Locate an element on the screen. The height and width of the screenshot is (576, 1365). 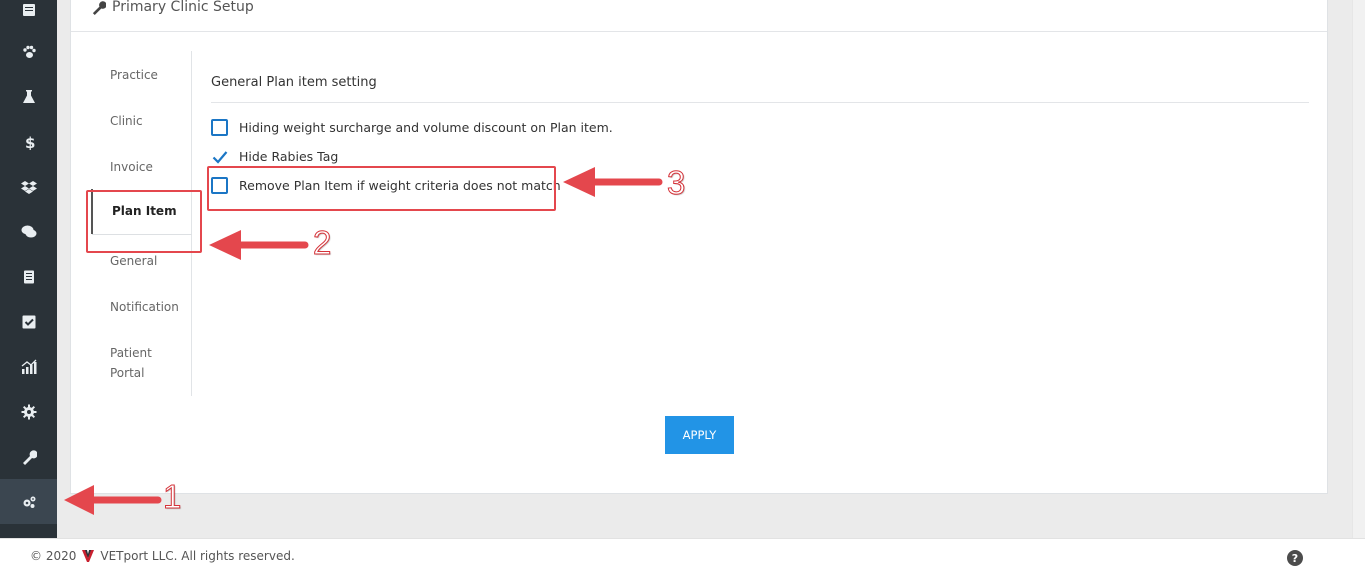
page-title: Primary Clinic Setup is located at coordinates (172, 7).